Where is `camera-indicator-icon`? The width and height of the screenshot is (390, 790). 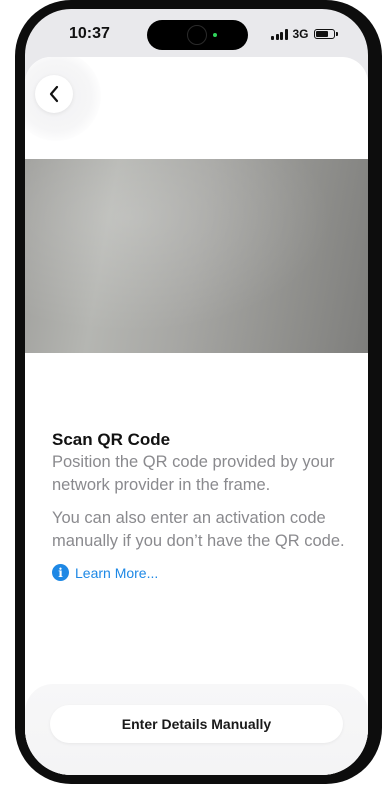 camera-indicator-icon is located at coordinates (215, 35).